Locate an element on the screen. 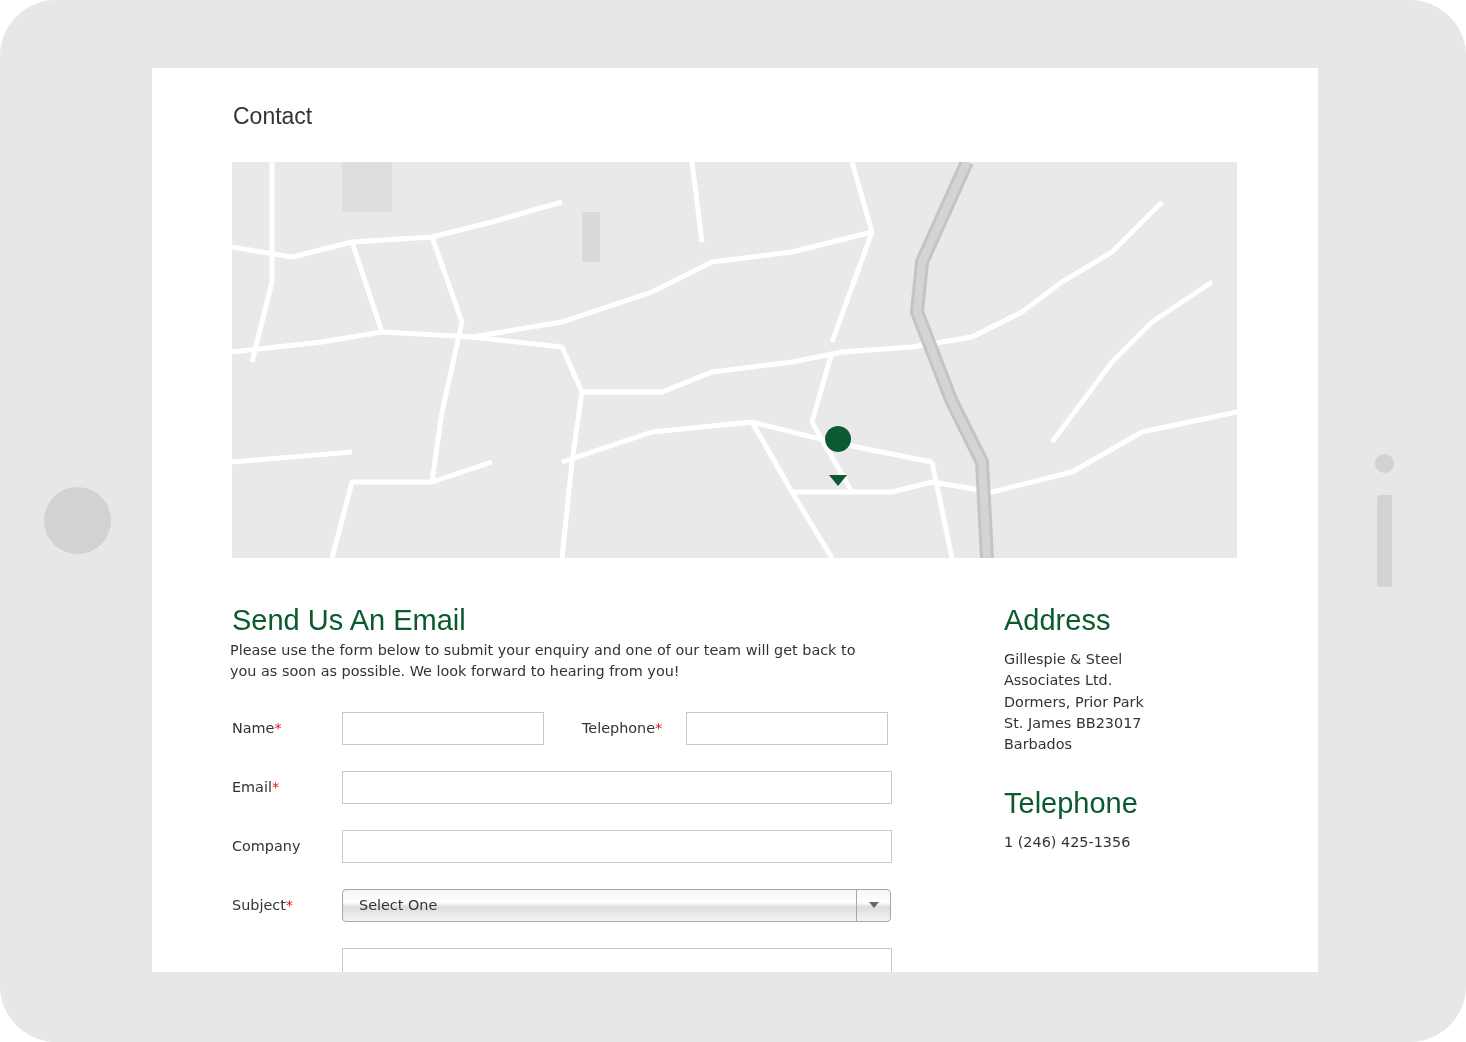 Image resolution: width=1466 pixels, height=1042 pixels. address-line: Associates Ltd. is located at coordinates (1059, 681).